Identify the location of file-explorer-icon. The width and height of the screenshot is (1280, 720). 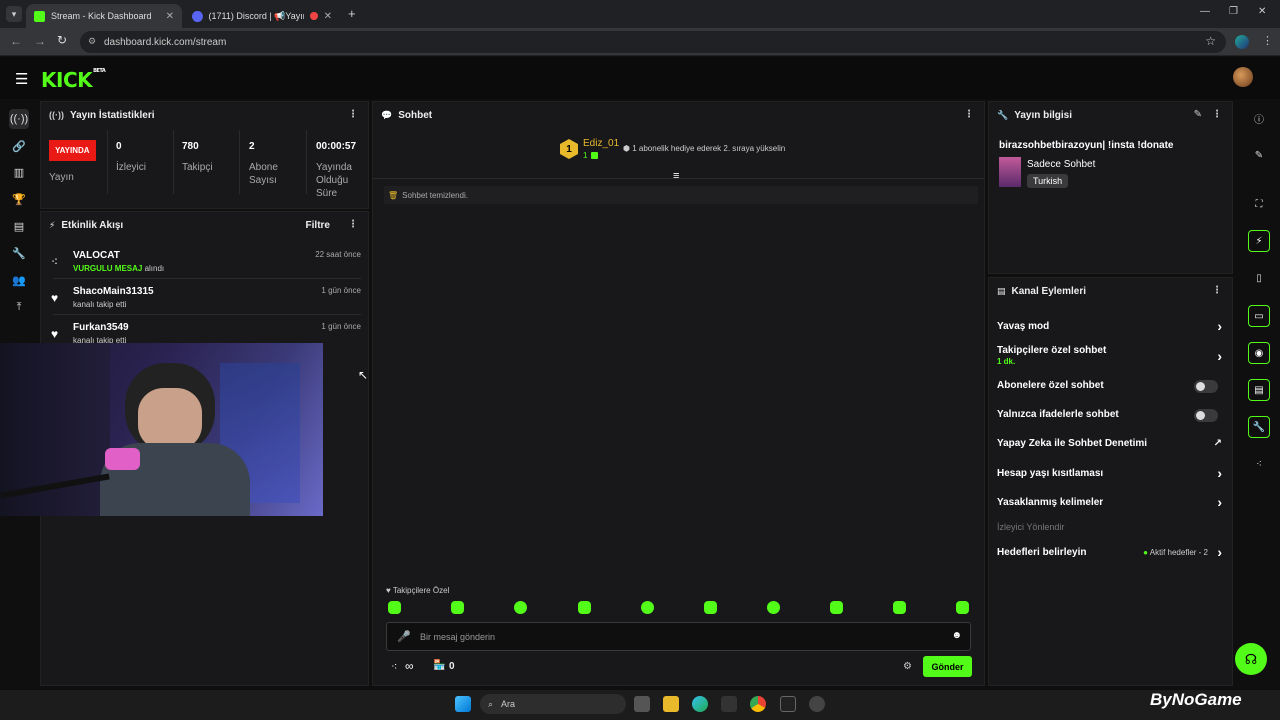
(671, 704).